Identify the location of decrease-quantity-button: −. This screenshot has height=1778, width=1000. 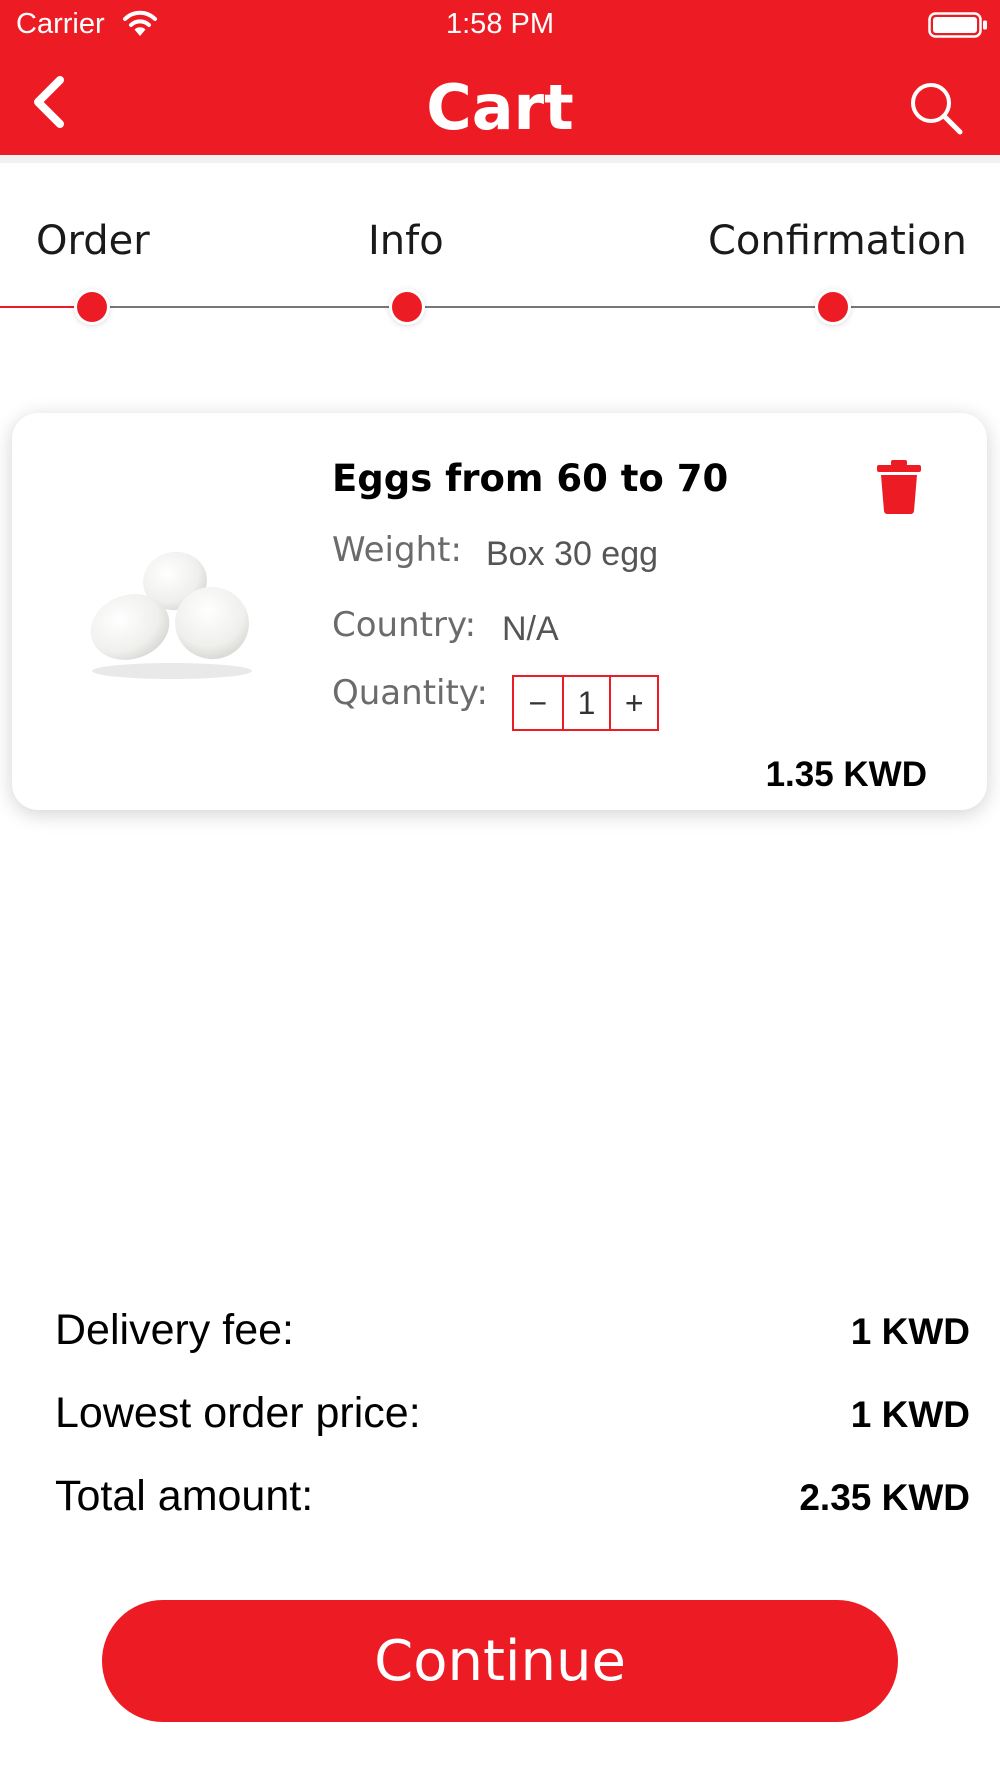
(538, 703).